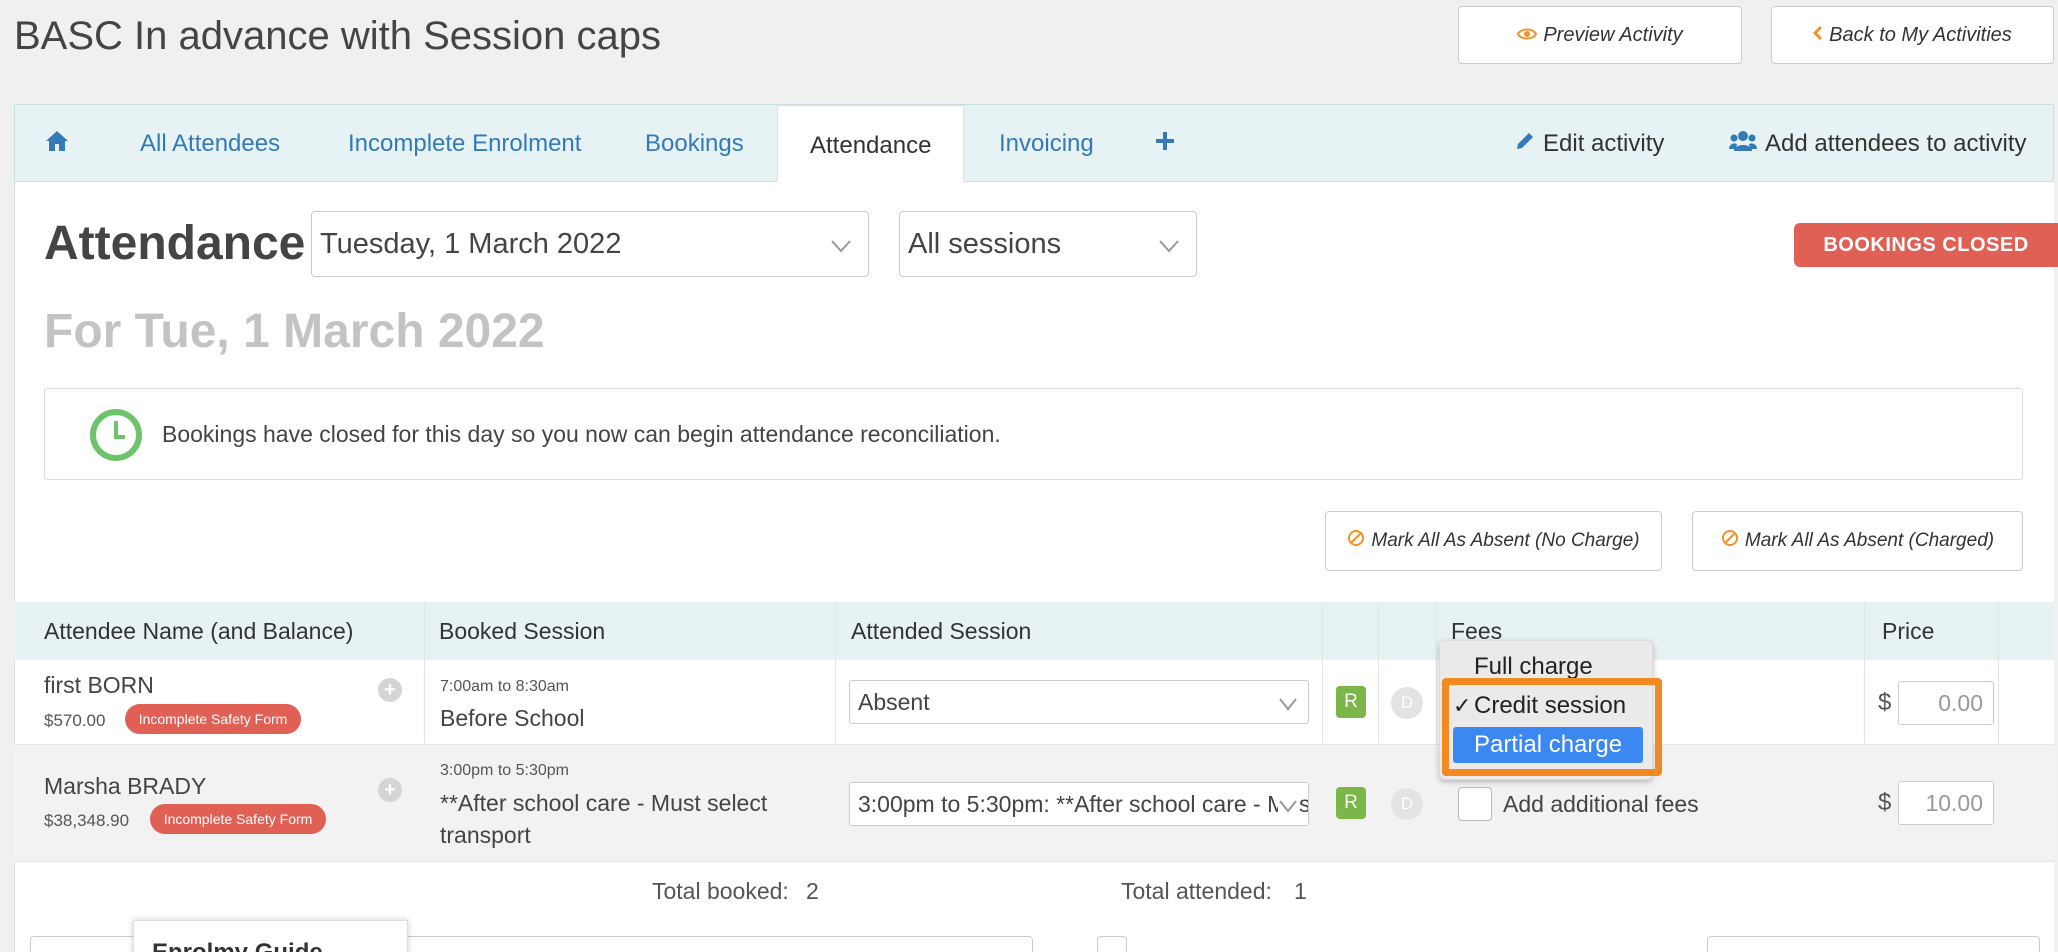  What do you see at coordinates (1946, 703) in the screenshot?
I see `price-input: 0.00` at bounding box center [1946, 703].